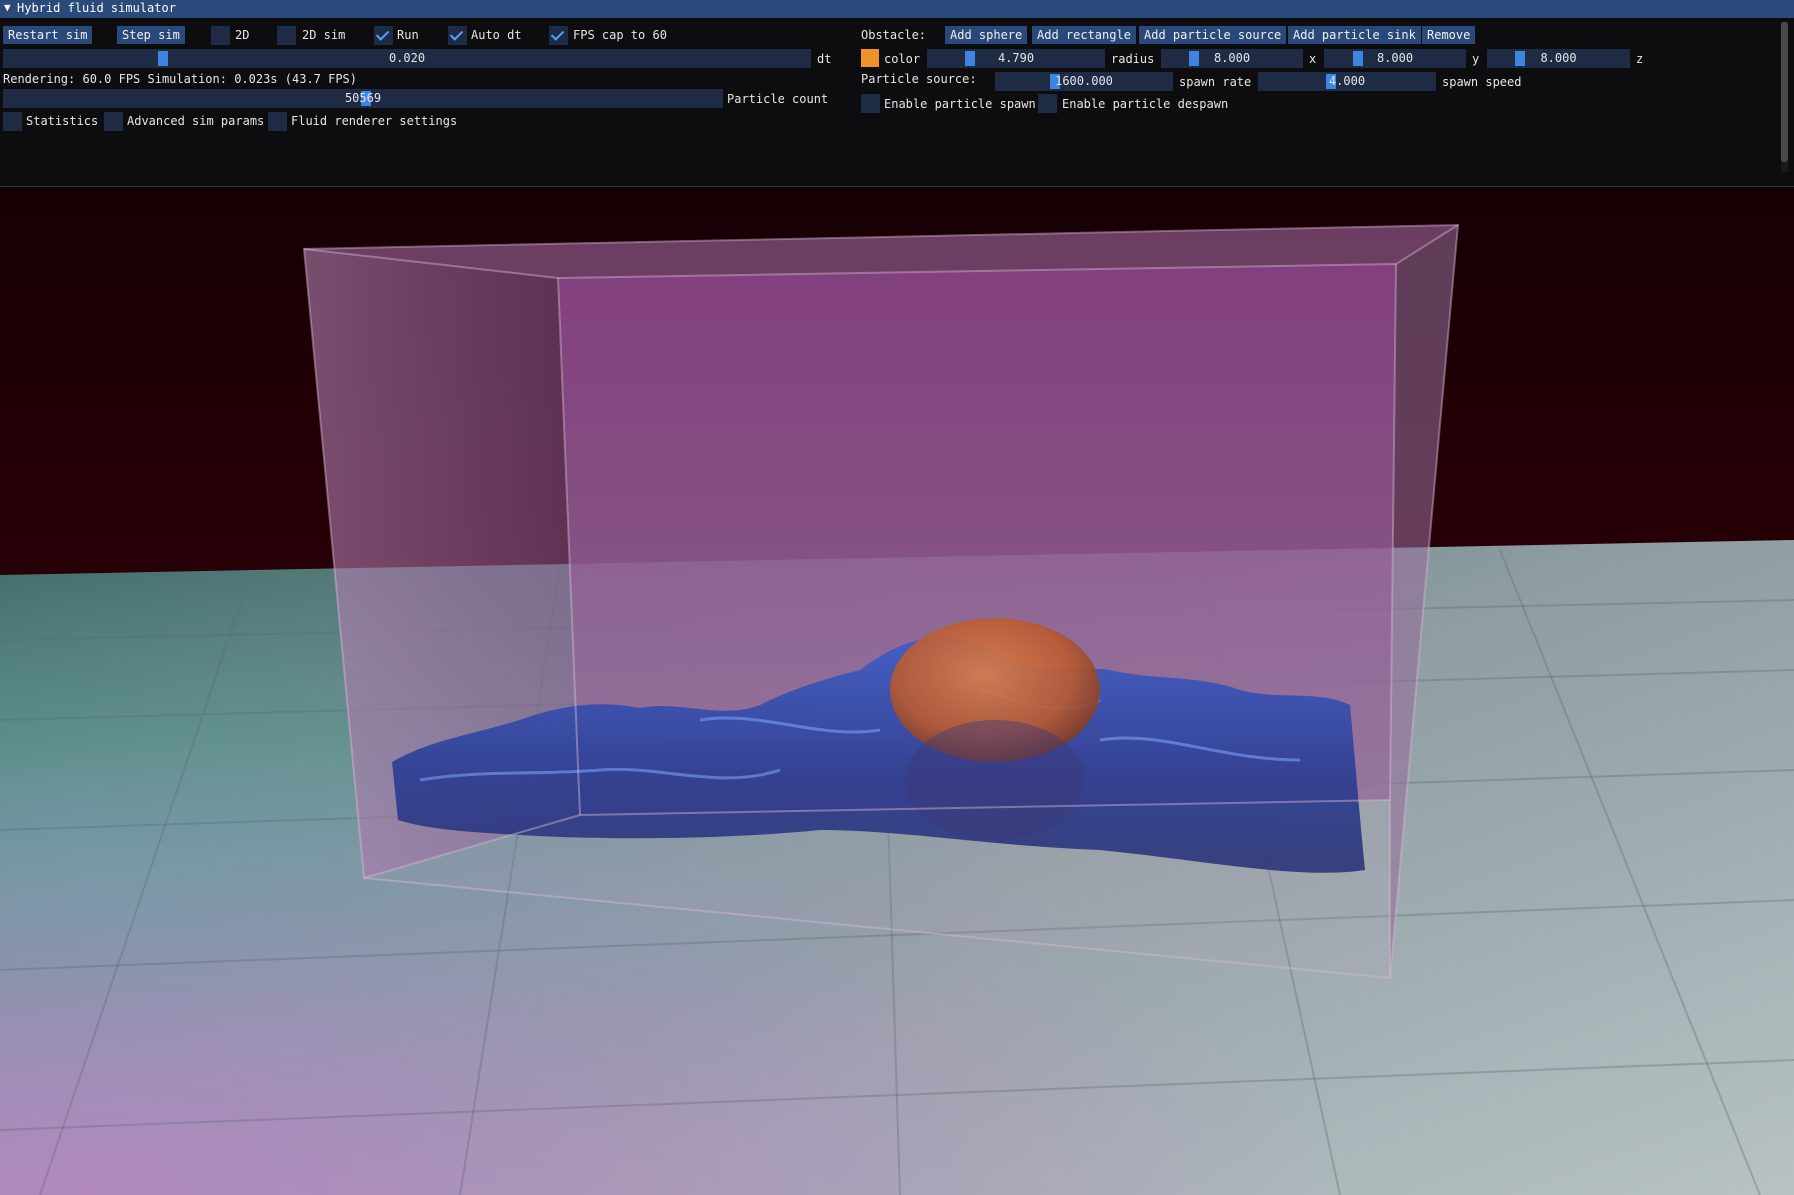 The height and width of the screenshot is (1195, 1794). What do you see at coordinates (1133, 59) in the screenshot?
I see `radius-label: radius` at bounding box center [1133, 59].